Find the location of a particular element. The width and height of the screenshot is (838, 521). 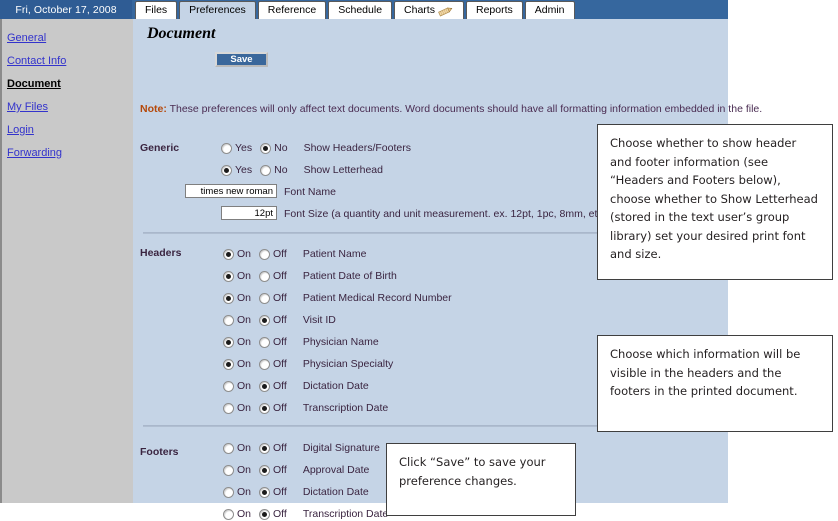

tab-label: Reference is located at coordinates (292, 10).